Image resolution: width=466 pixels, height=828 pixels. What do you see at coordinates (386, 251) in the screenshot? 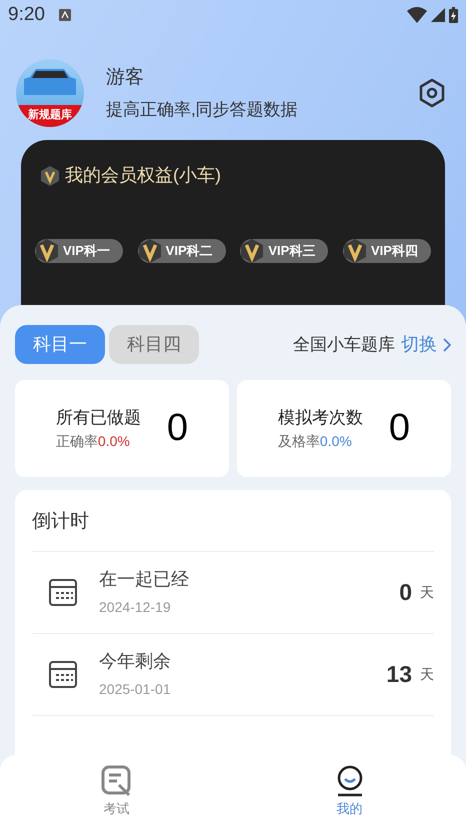
I see `vip-badge: VIP科四` at bounding box center [386, 251].